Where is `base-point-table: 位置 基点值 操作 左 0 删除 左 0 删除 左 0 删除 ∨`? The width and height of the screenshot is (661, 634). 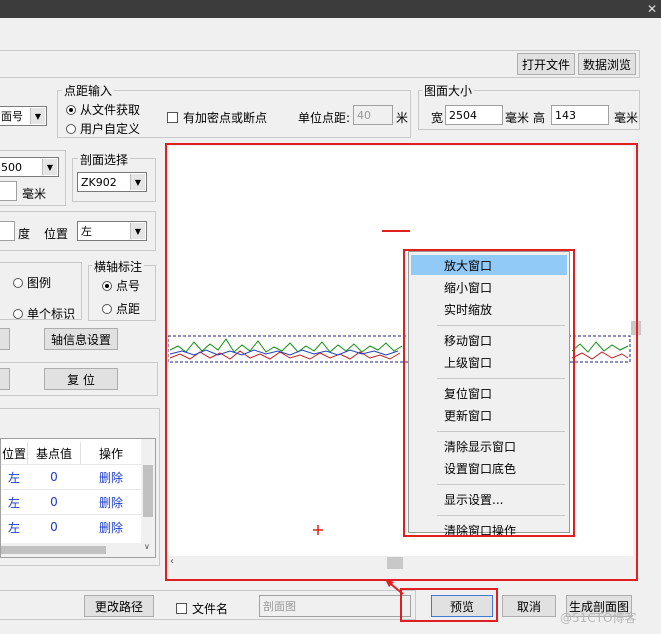 base-point-table: 位置 基点值 操作 左 0 删除 左 0 删除 左 0 删除 ∨ is located at coordinates (78, 498).